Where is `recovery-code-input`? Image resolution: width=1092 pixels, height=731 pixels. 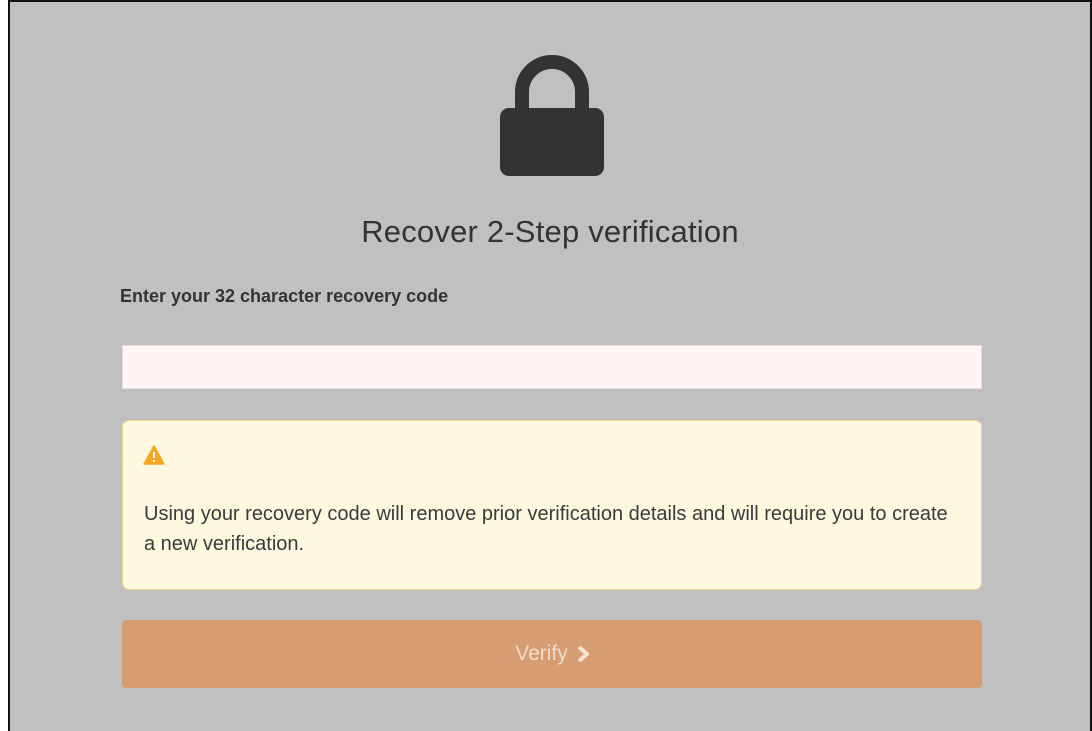
recovery-code-input is located at coordinates (552, 367).